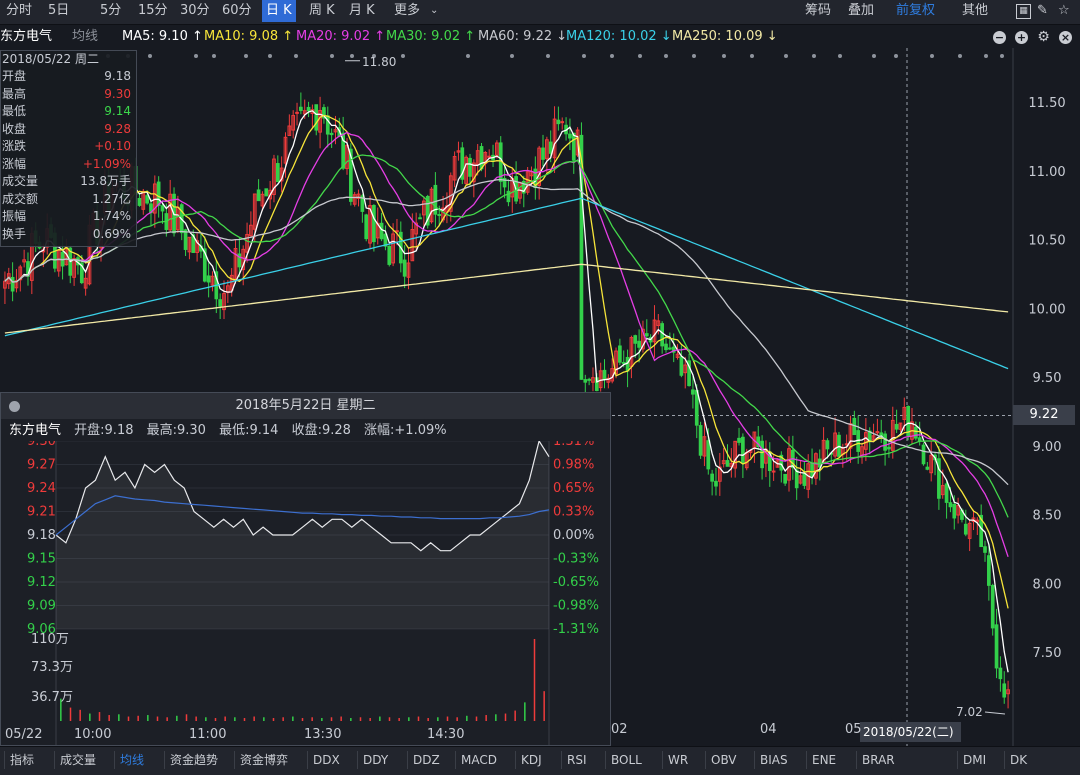  Describe the element at coordinates (68, 146) in the screenshot. I see `info-row: 涨跌 +0.10` at that location.